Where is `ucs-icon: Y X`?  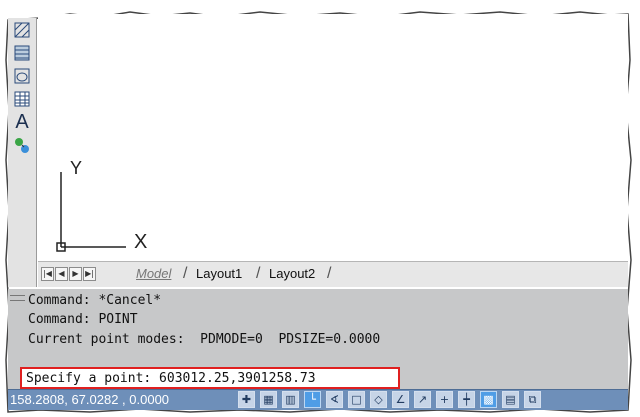
ucs-icon: Y X is located at coordinates (101, 205).